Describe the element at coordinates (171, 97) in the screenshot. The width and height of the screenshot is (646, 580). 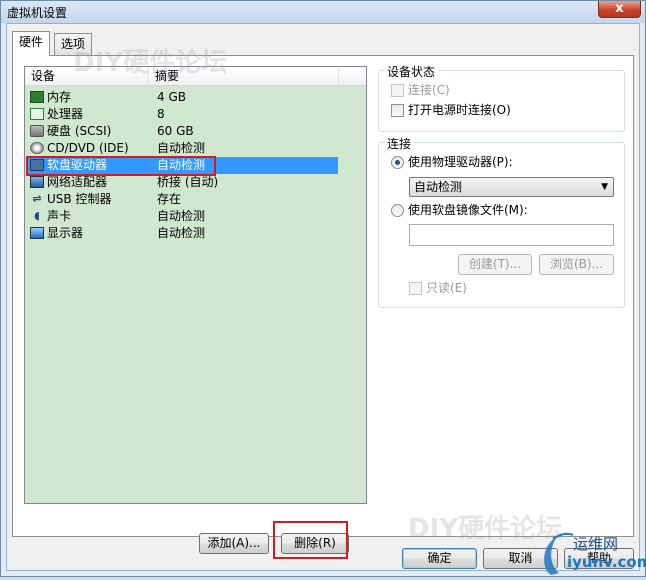
I see `device-summary: 4 GB` at that location.